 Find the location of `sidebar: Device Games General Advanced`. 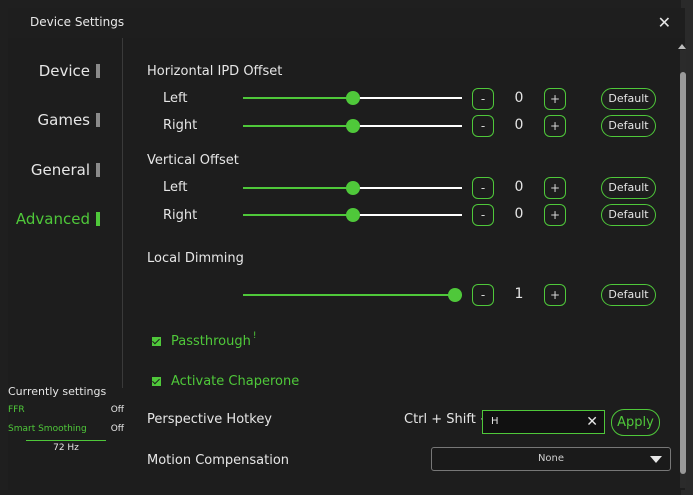

sidebar: Device Games General Advanced is located at coordinates (65, 213).